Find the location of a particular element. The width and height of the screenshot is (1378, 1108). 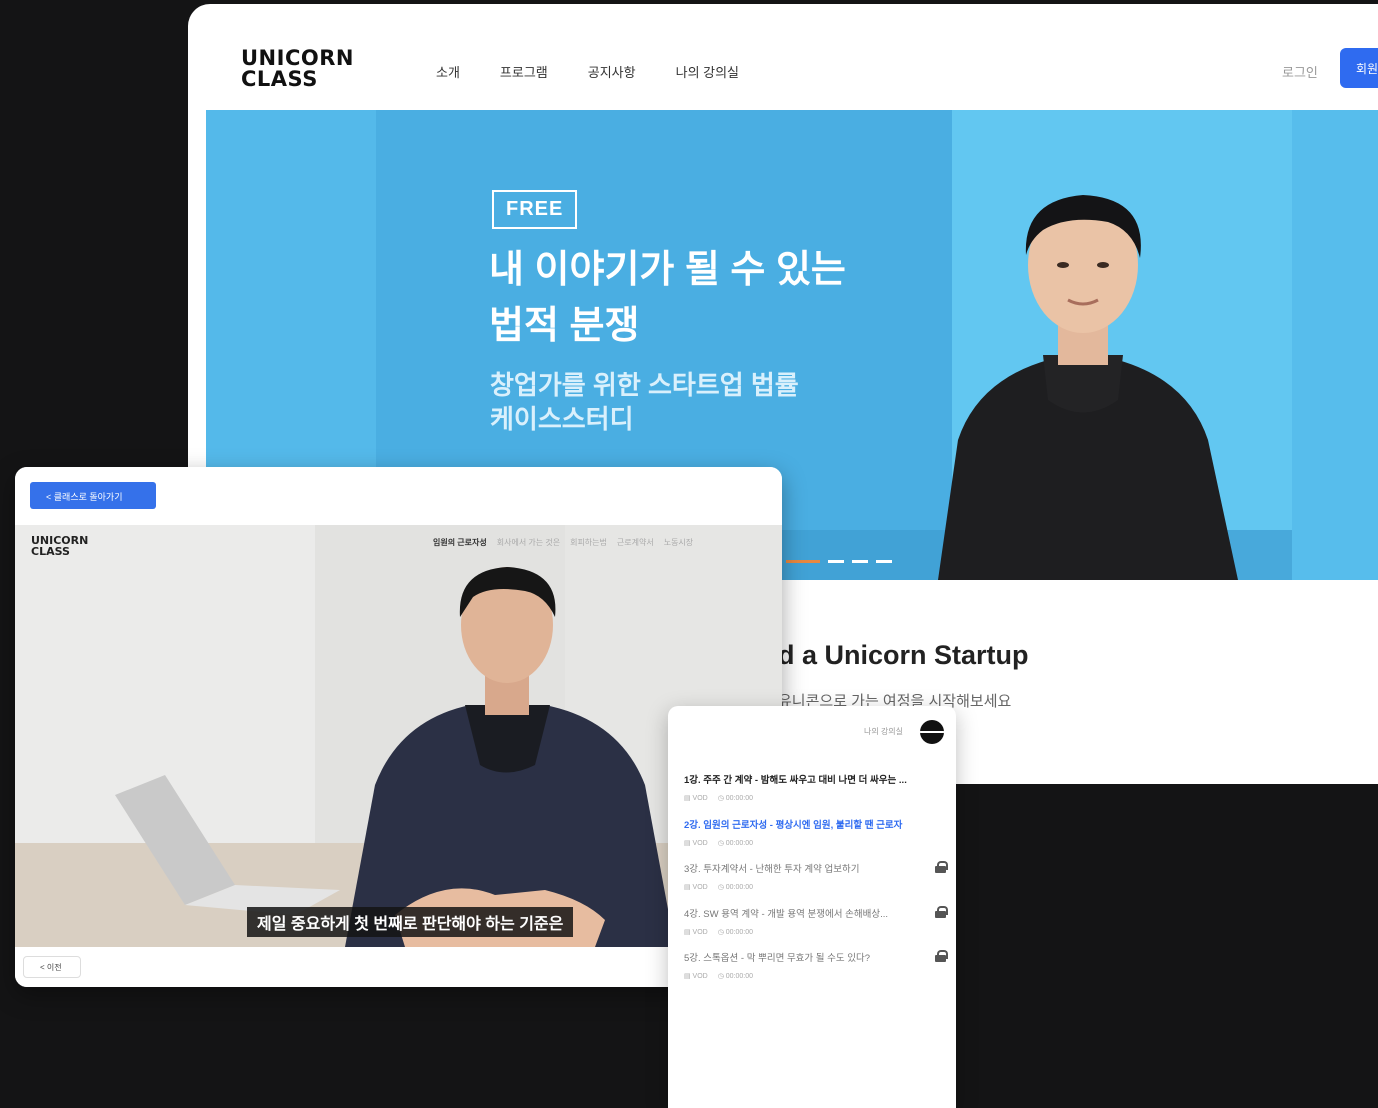

slogan: d a Unicorn Startup is located at coordinates (903, 655).